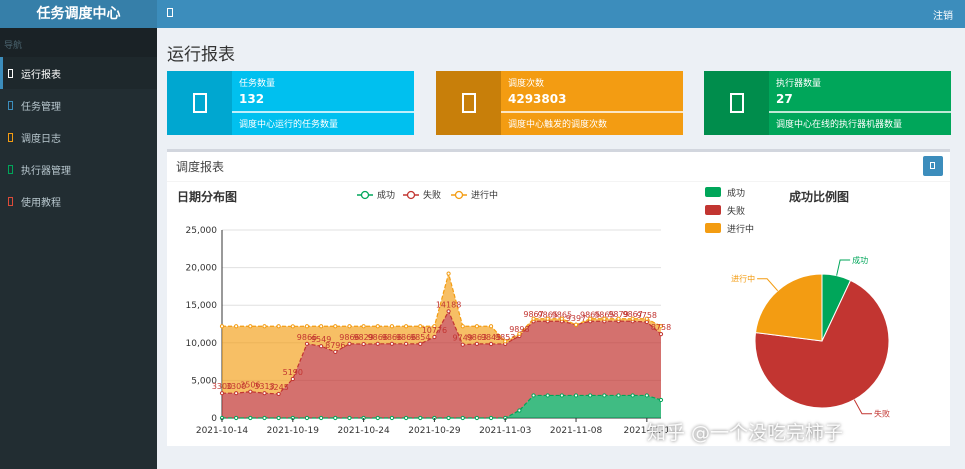 The image size is (965, 469). I want to click on topbar: 注销, so click(561, 14).